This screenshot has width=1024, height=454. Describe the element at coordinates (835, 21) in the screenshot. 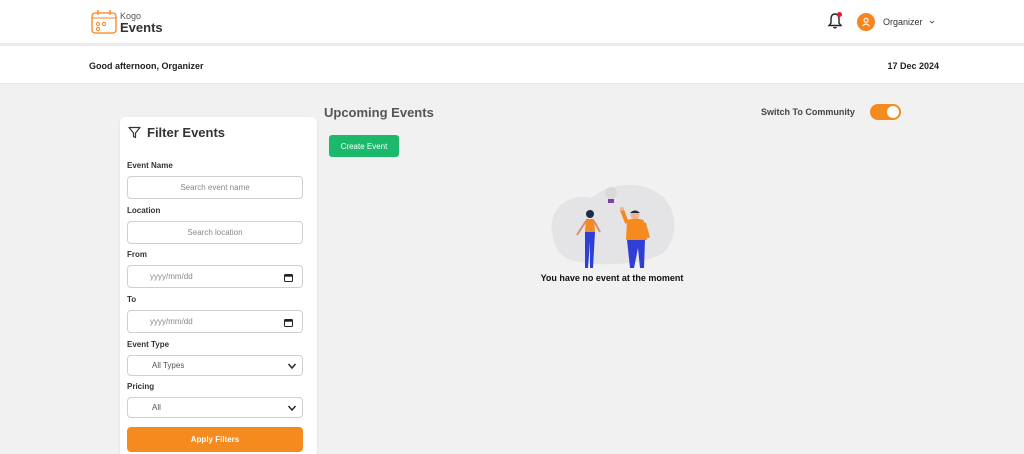

I see `notifications-button` at that location.